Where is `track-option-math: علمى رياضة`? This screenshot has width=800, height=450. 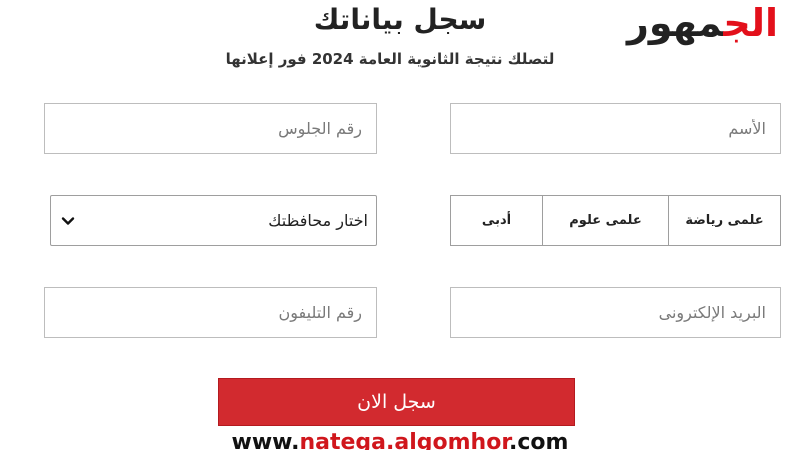 track-option-math: علمى رياضة is located at coordinates (724, 220).